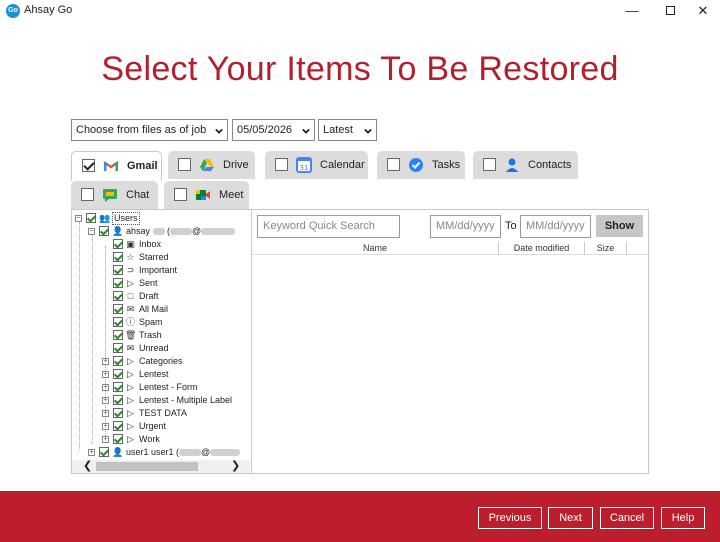 The height and width of the screenshot is (542, 720). I want to click on show-button: Show, so click(619, 226).